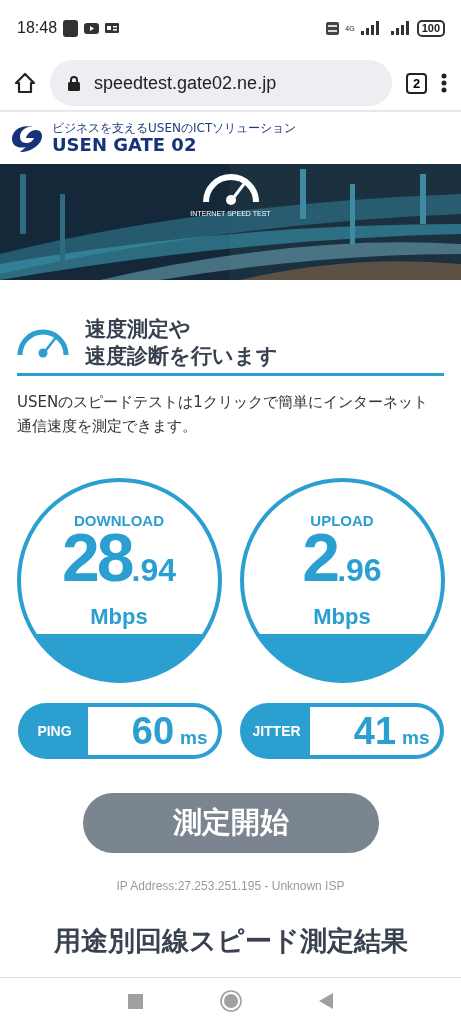 The image size is (461, 1024). Describe the element at coordinates (119, 520) in the screenshot. I see `result-label: DOWNLOAD` at that location.